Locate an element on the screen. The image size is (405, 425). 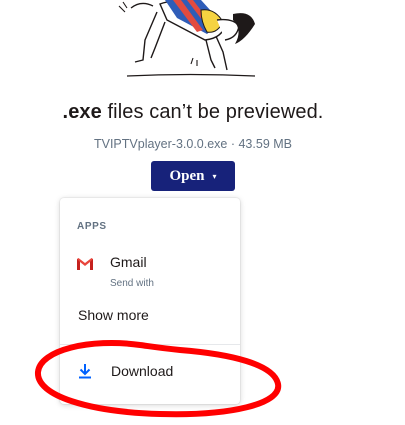
menu-divider is located at coordinates (150, 344).